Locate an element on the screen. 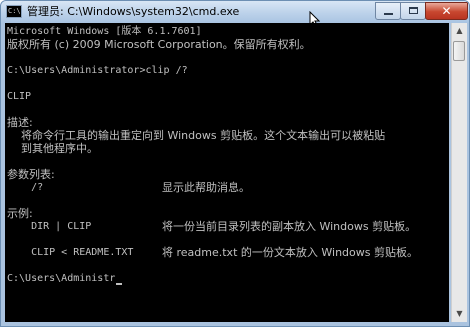  title-bar: C:\ 管理员: C:\Windows\system32\cmd.exe ✕ is located at coordinates (235, 14).